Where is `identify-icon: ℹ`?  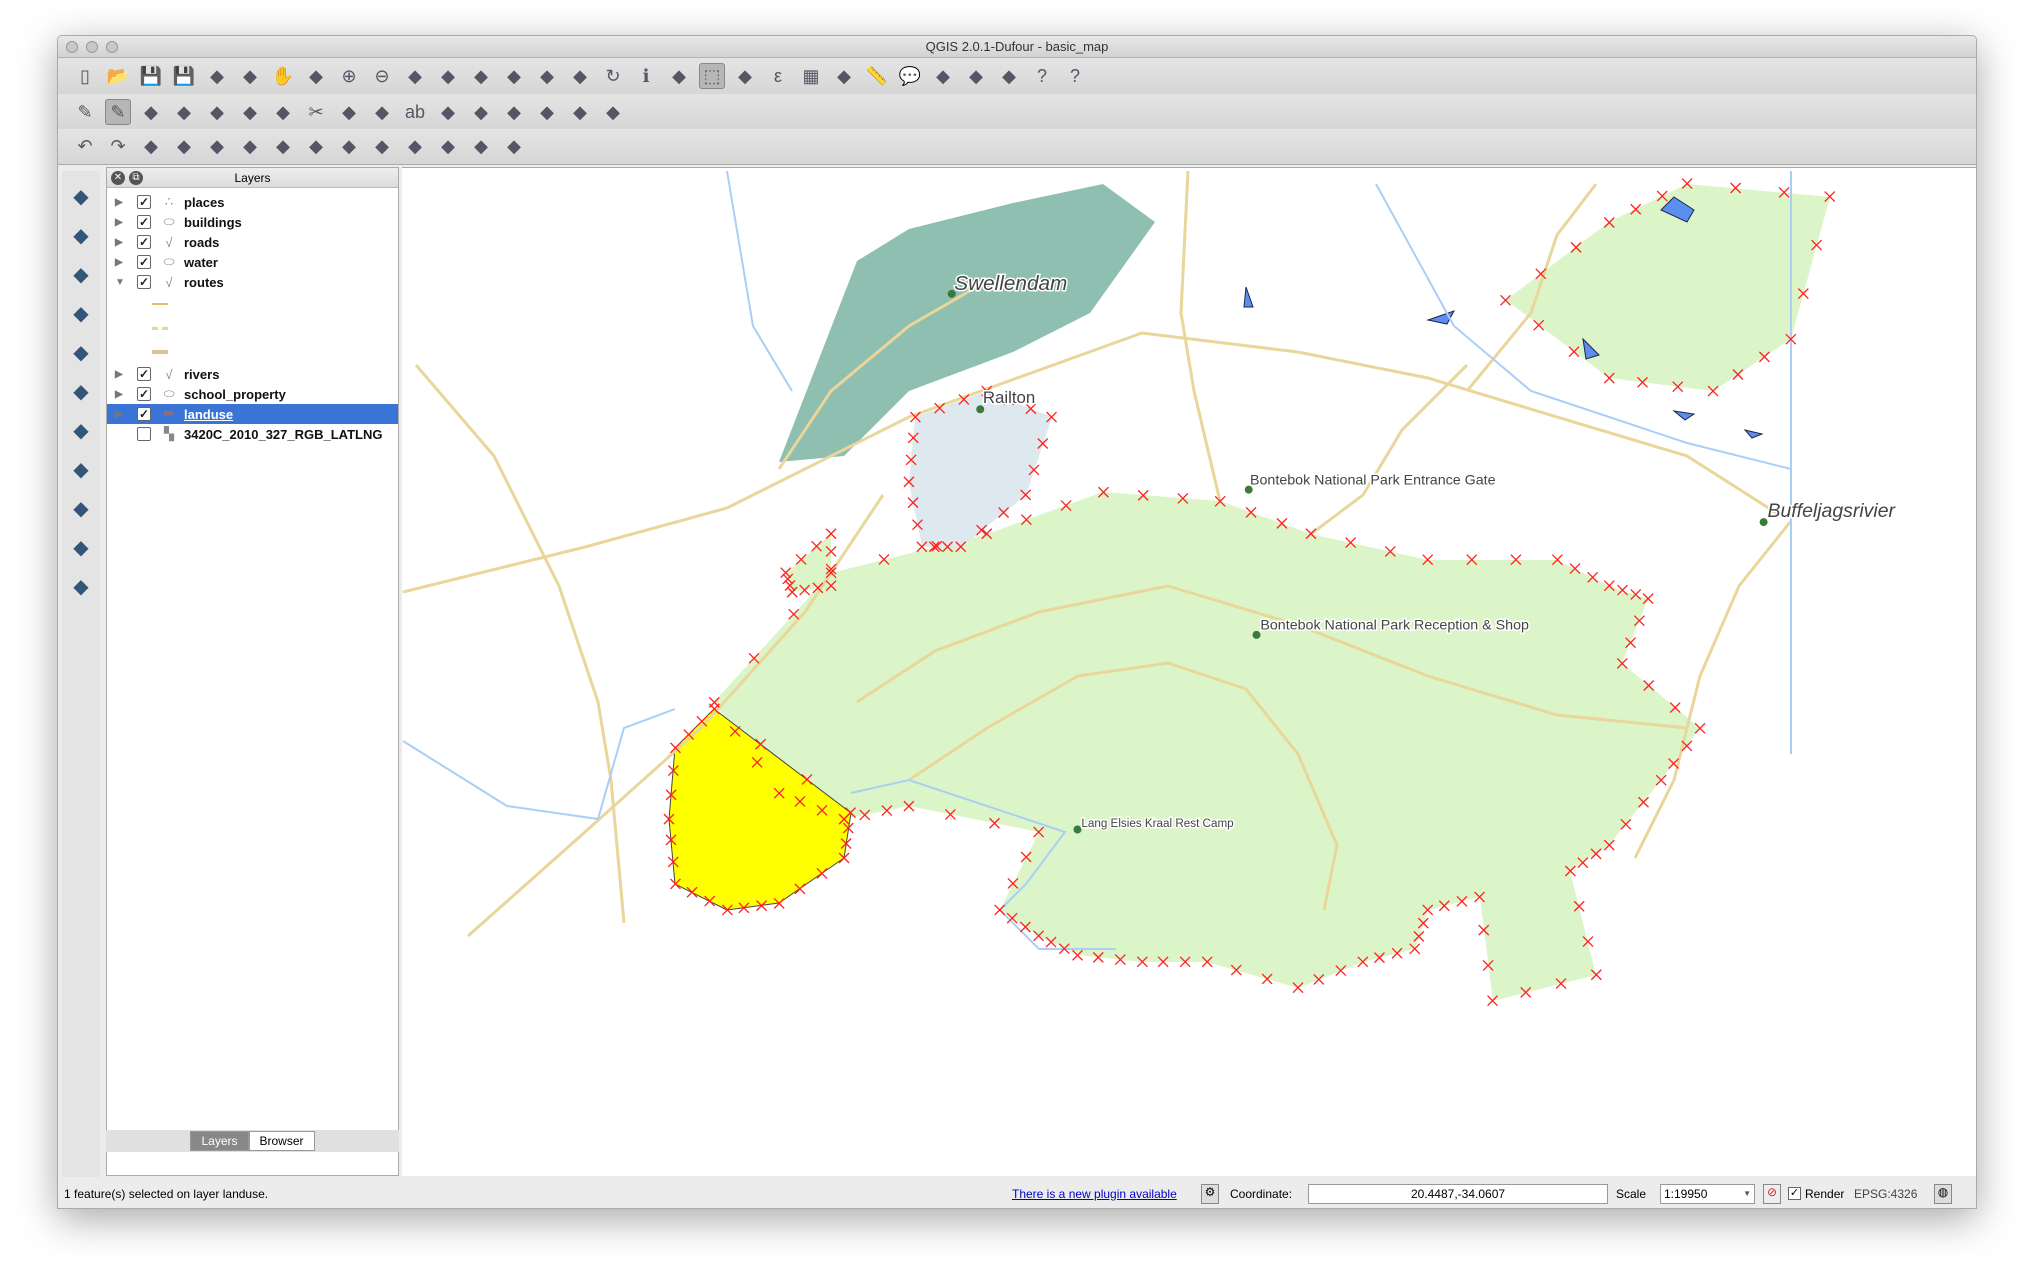
identify-icon: ℹ is located at coordinates (646, 76).